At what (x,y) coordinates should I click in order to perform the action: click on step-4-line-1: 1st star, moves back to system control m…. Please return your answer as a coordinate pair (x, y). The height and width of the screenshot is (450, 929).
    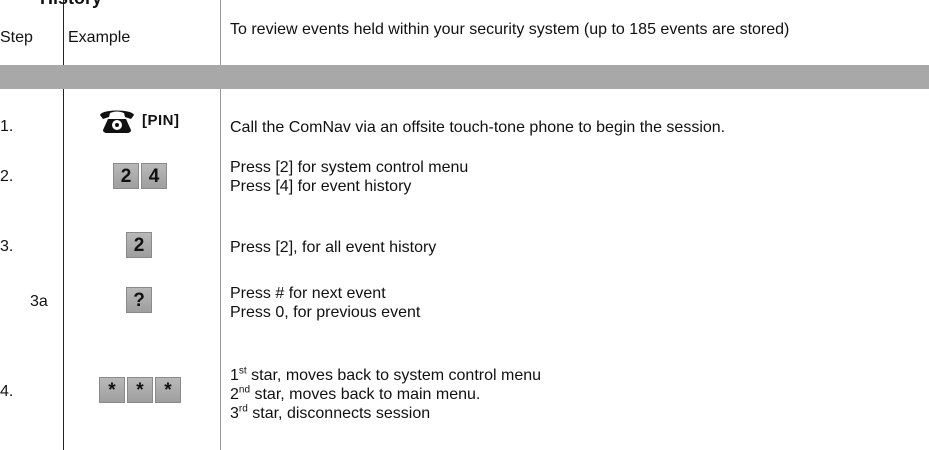
    Looking at the image, I should click on (385, 375).